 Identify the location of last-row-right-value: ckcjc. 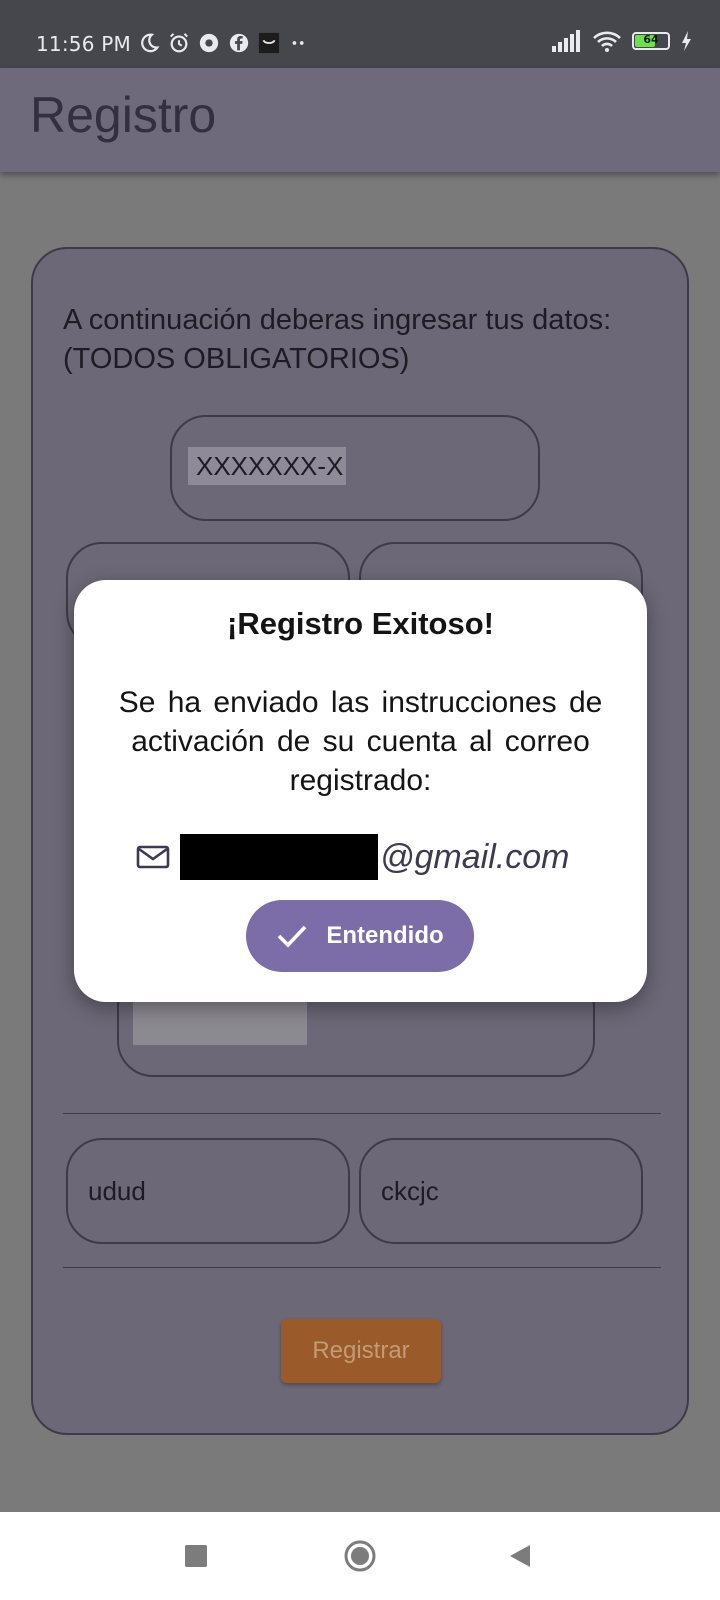
(410, 1191).